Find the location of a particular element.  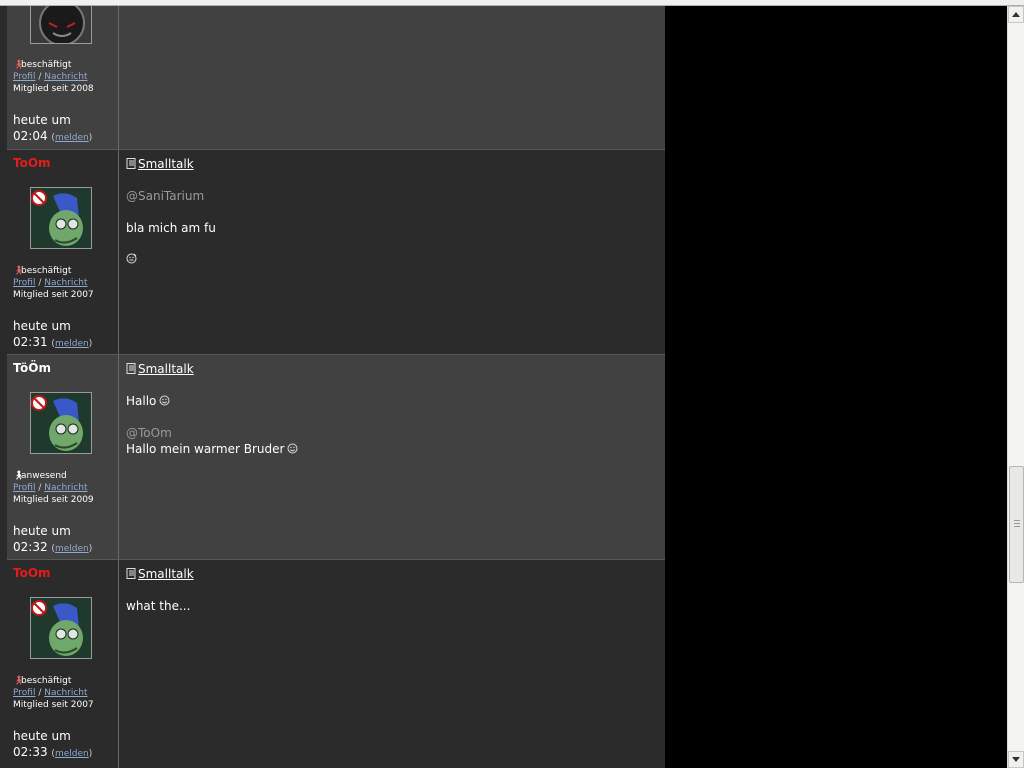

page-left-border is located at coordinates (3, 387).